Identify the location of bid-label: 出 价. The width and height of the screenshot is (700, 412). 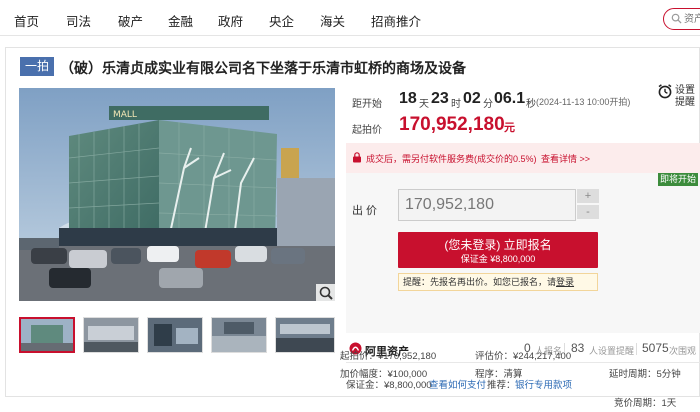
(365, 211).